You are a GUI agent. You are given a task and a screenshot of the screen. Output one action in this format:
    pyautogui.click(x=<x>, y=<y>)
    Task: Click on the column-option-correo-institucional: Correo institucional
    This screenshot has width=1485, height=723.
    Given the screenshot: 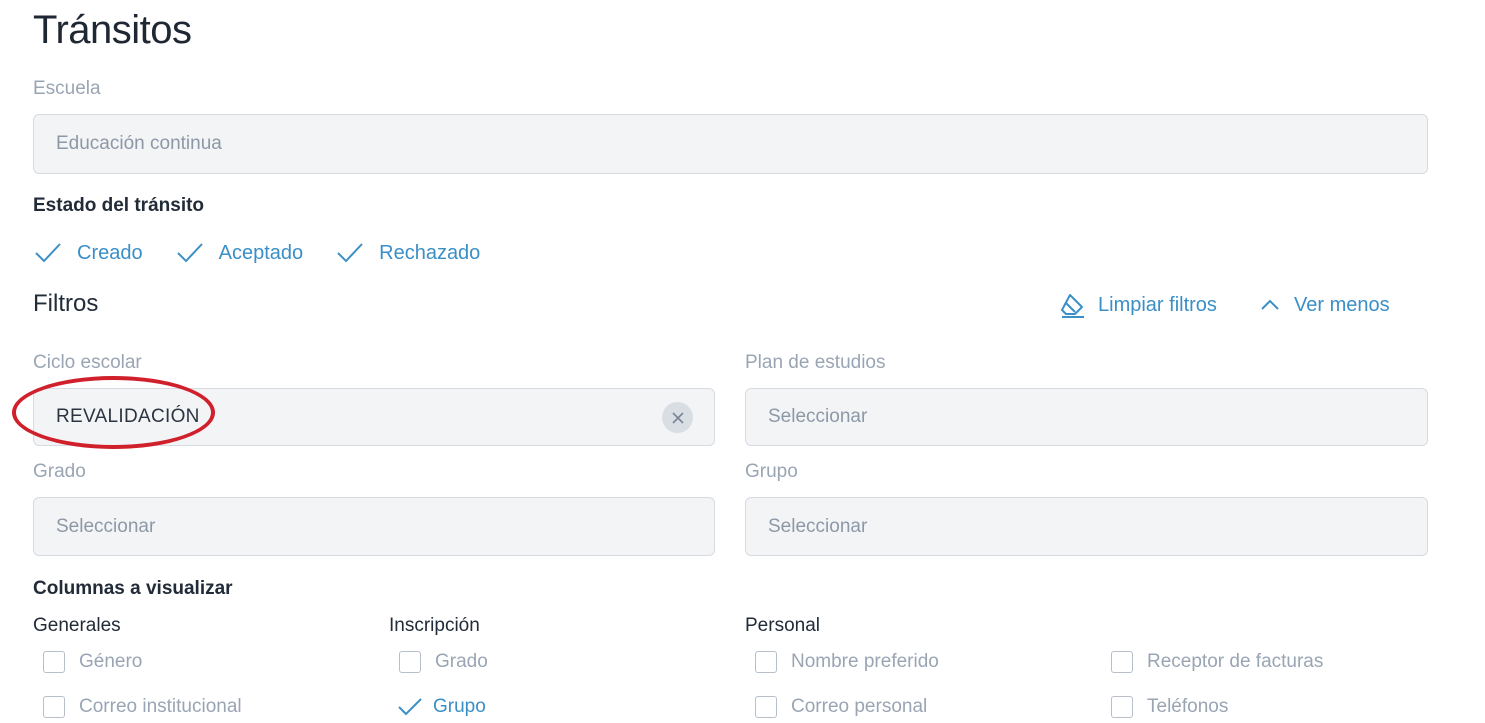 What is the action you would take?
    pyautogui.click(x=137, y=707)
    